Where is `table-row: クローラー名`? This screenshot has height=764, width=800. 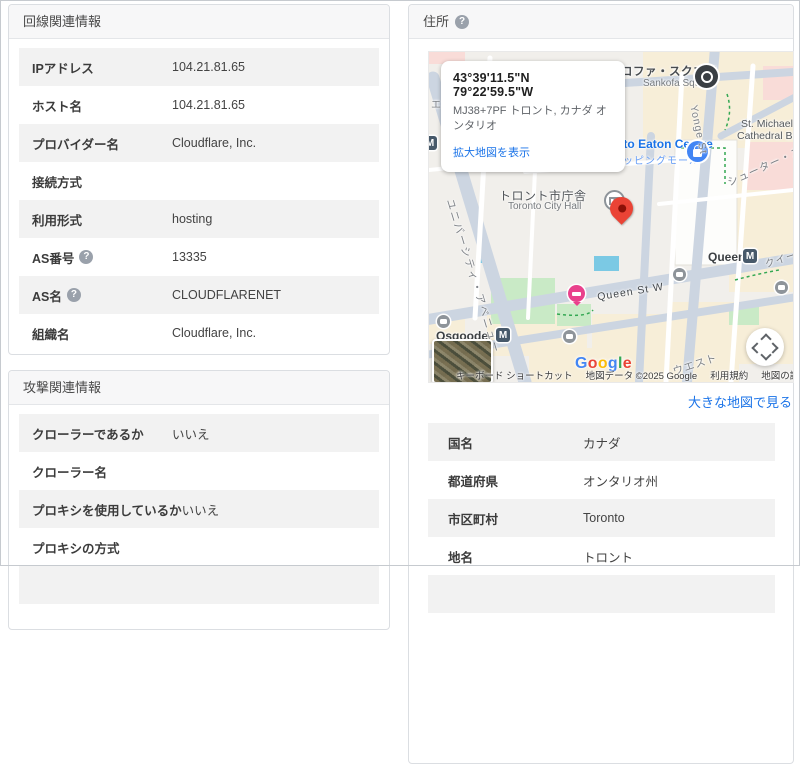
table-row: クローラー名 is located at coordinates (199, 471).